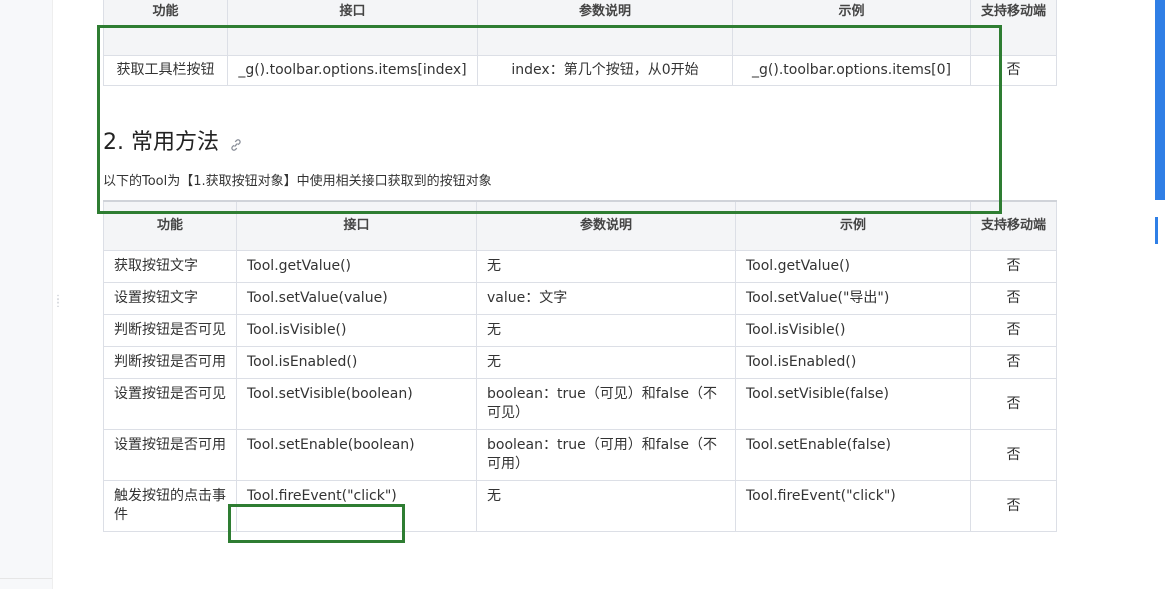  What do you see at coordinates (356, 362) in the screenshot?
I see `cell-interface: Tool.isEnabled()` at bounding box center [356, 362].